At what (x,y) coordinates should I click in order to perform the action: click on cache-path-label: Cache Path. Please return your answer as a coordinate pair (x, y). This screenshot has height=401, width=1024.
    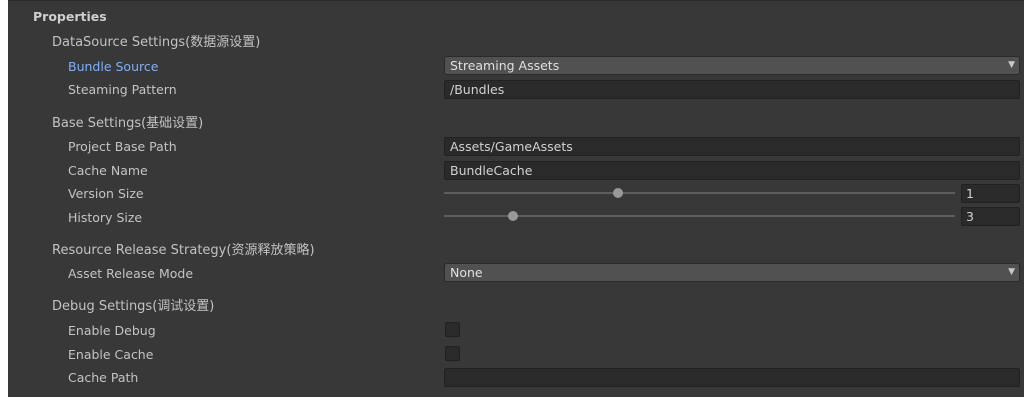
    Looking at the image, I should click on (103, 377).